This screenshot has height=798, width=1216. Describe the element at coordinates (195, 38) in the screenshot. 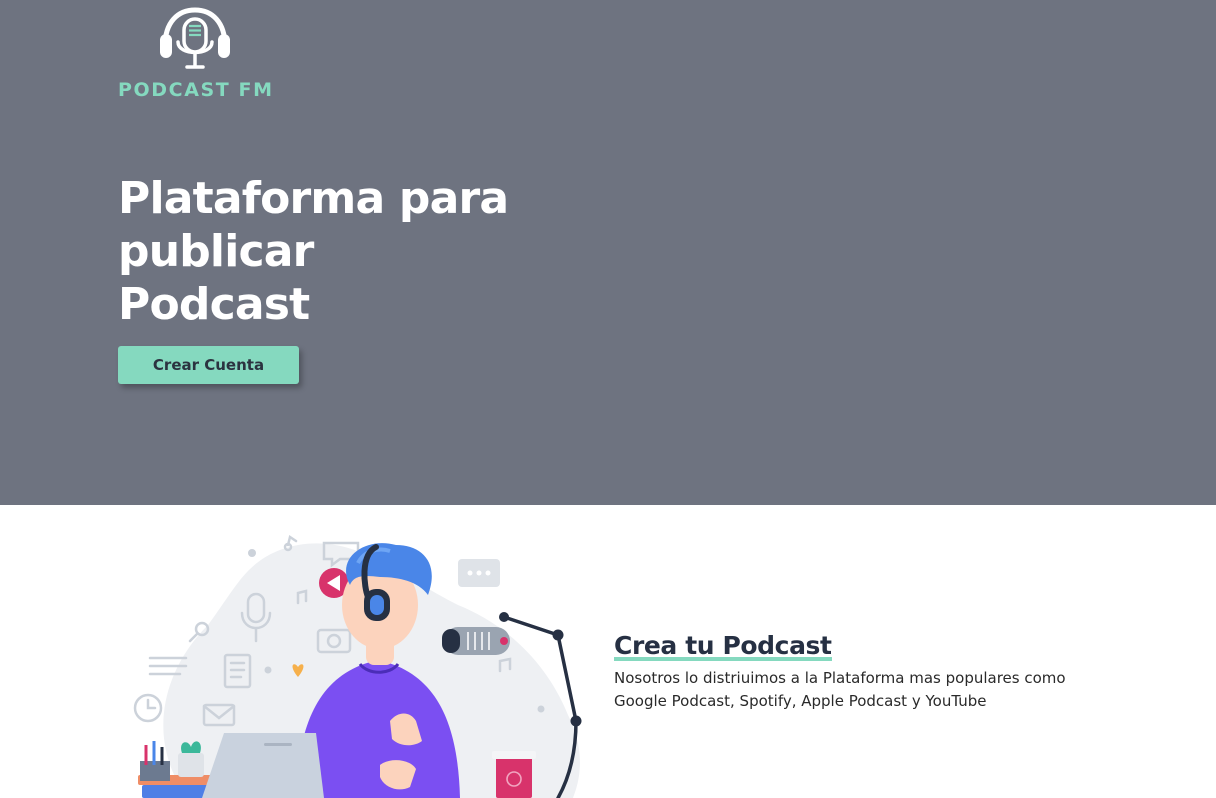

I see `podcast-headphones-microphone-icon` at that location.